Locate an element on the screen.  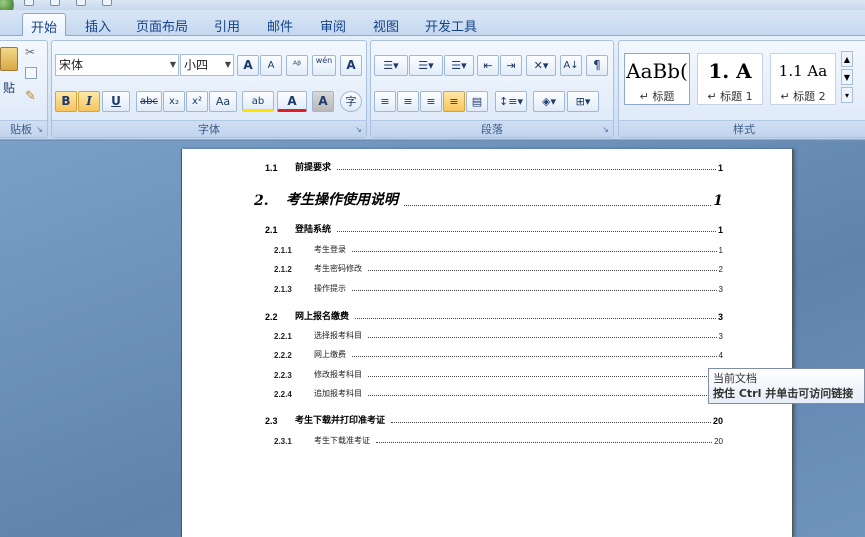
font-size-select: 小四 ▼ is located at coordinates (207, 65).